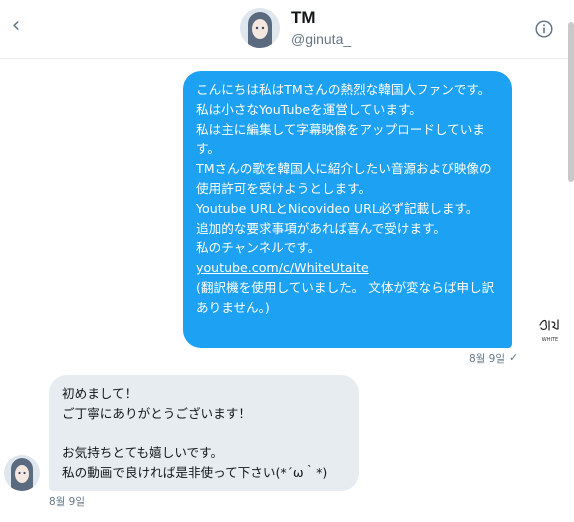  I want to click on message-line: 追加的な要求事項があれば喜んで受けます。, so click(321, 228).